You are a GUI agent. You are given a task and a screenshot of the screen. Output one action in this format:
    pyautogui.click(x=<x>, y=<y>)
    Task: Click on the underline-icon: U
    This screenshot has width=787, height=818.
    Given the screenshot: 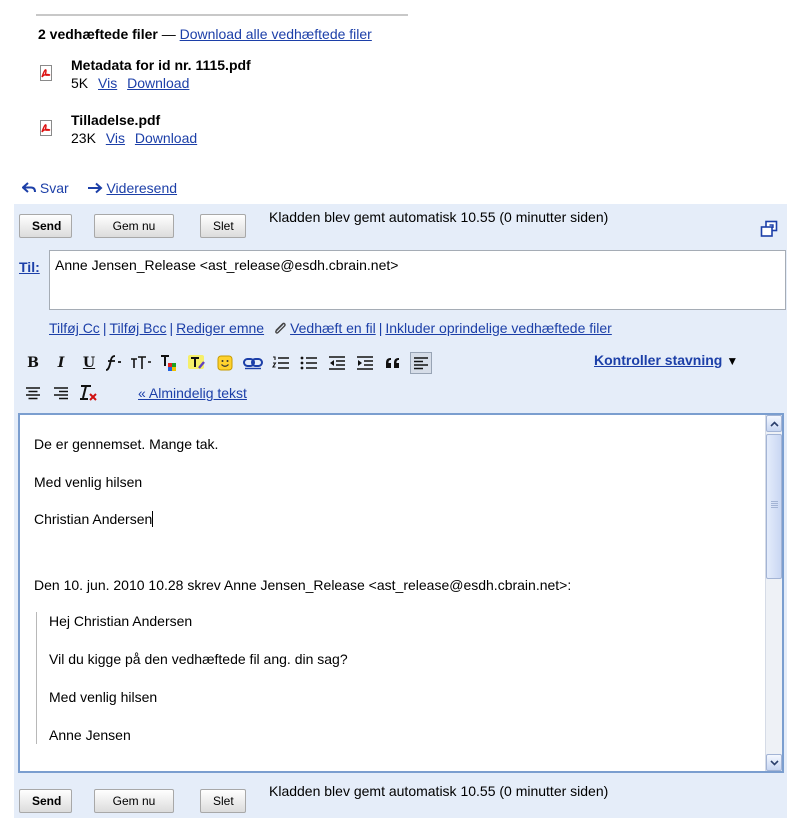 What is the action you would take?
    pyautogui.click(x=89, y=363)
    